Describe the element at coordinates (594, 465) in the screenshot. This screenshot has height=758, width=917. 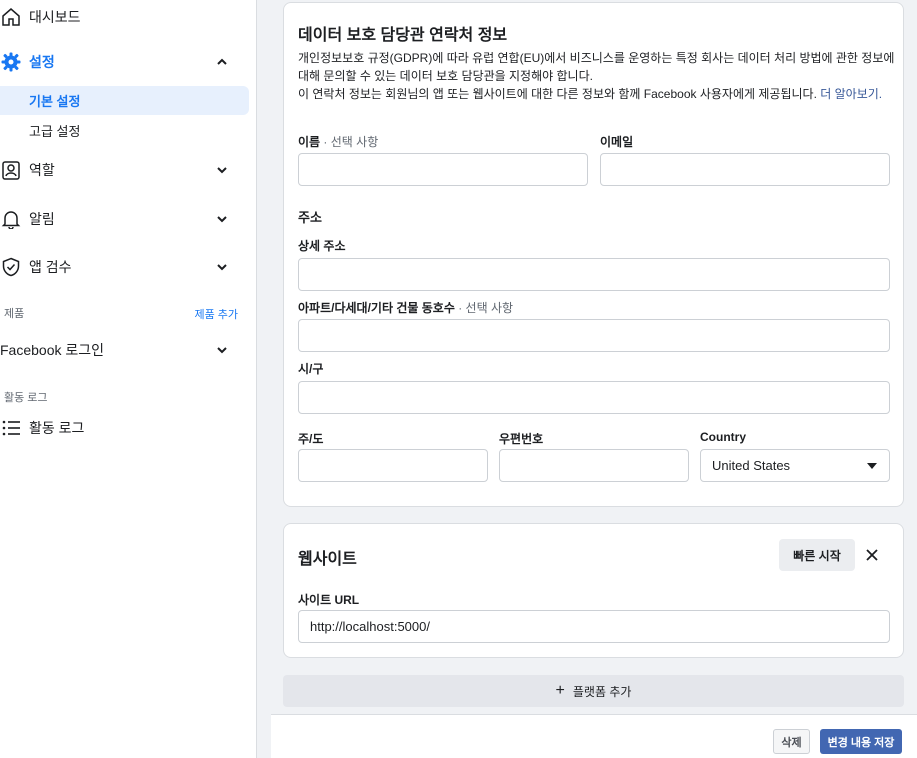
I see `zip-field` at that location.